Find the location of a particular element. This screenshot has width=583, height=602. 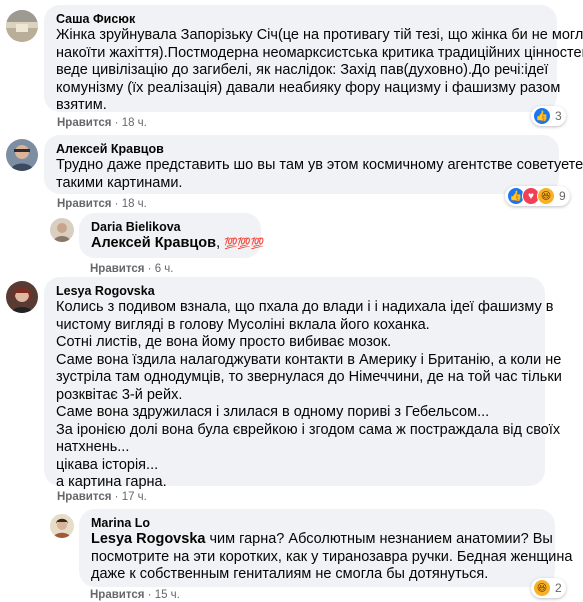

comment-meta: Нравится · 6 ч. is located at coordinates (131, 269).